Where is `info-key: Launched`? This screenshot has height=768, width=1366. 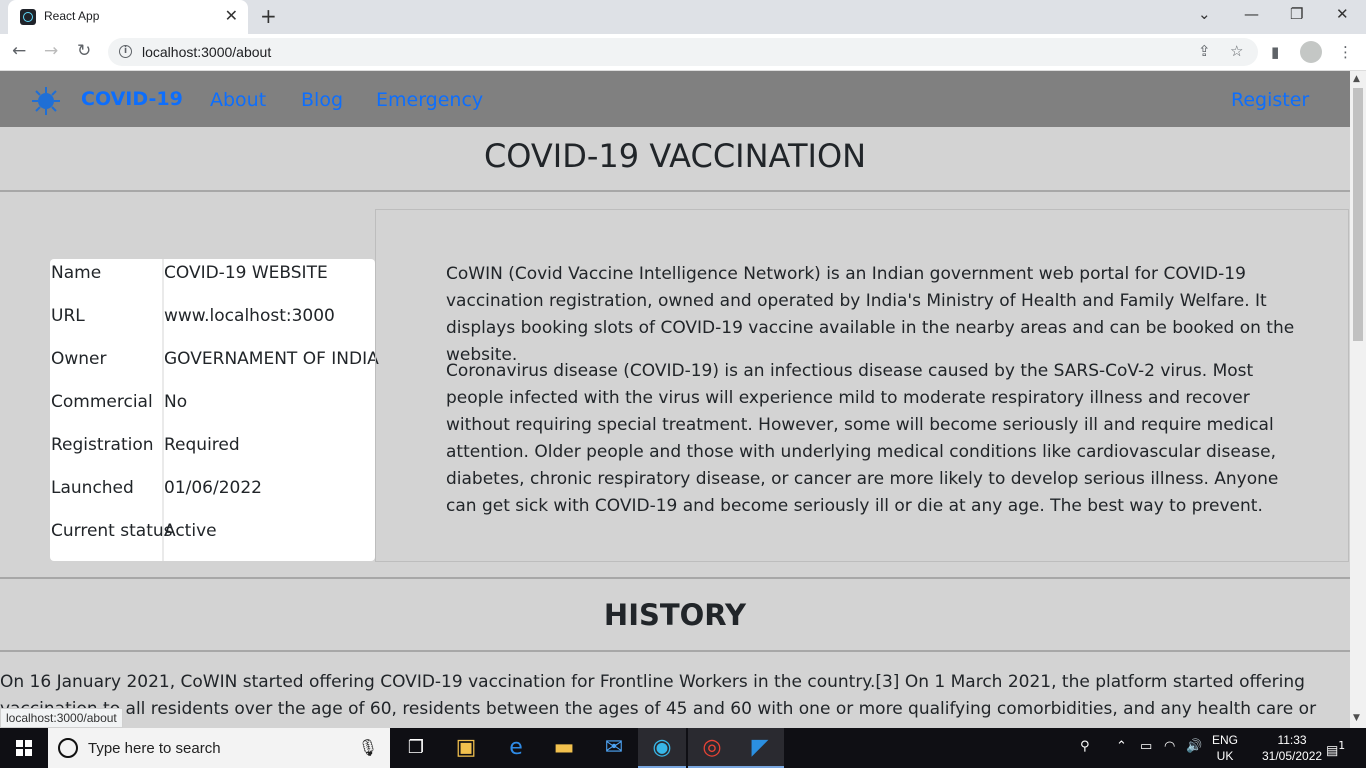
info-key: Launched is located at coordinates (92, 488).